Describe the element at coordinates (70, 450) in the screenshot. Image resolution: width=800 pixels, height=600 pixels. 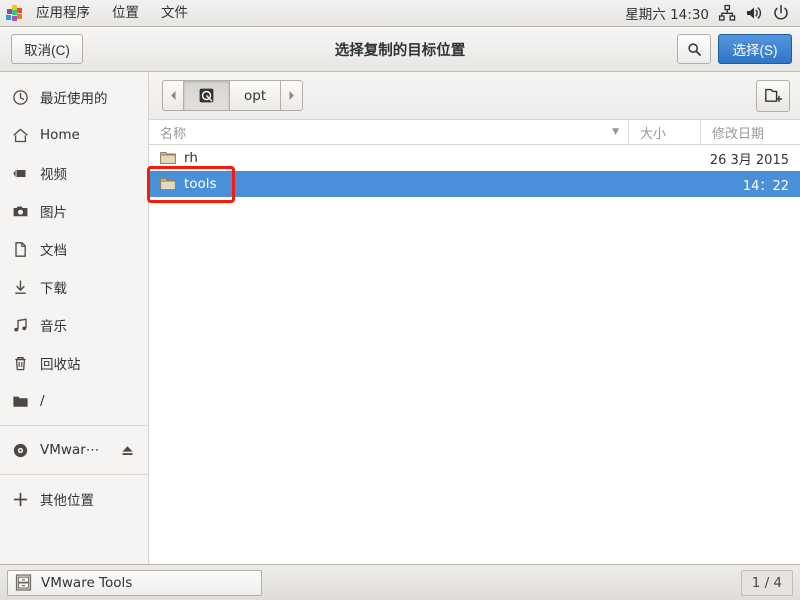
I see `sidebar-item-label: VMwar⋯` at that location.